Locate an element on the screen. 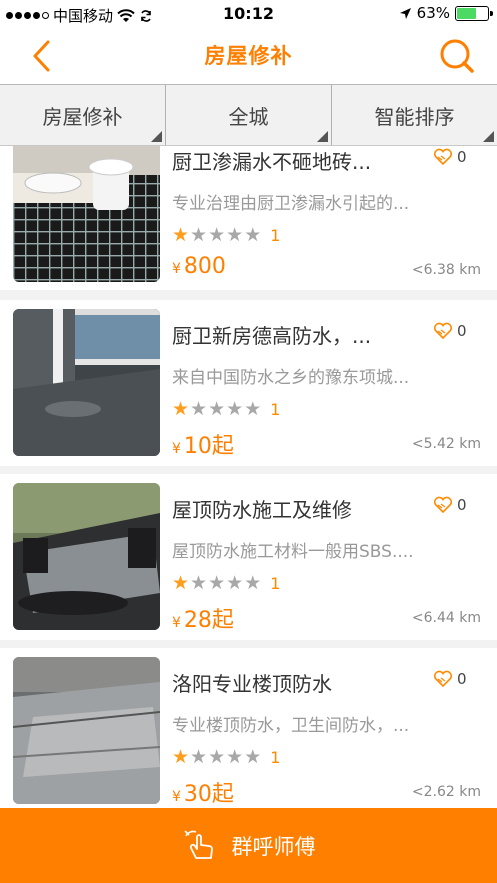  price-value: 800 is located at coordinates (204, 266).